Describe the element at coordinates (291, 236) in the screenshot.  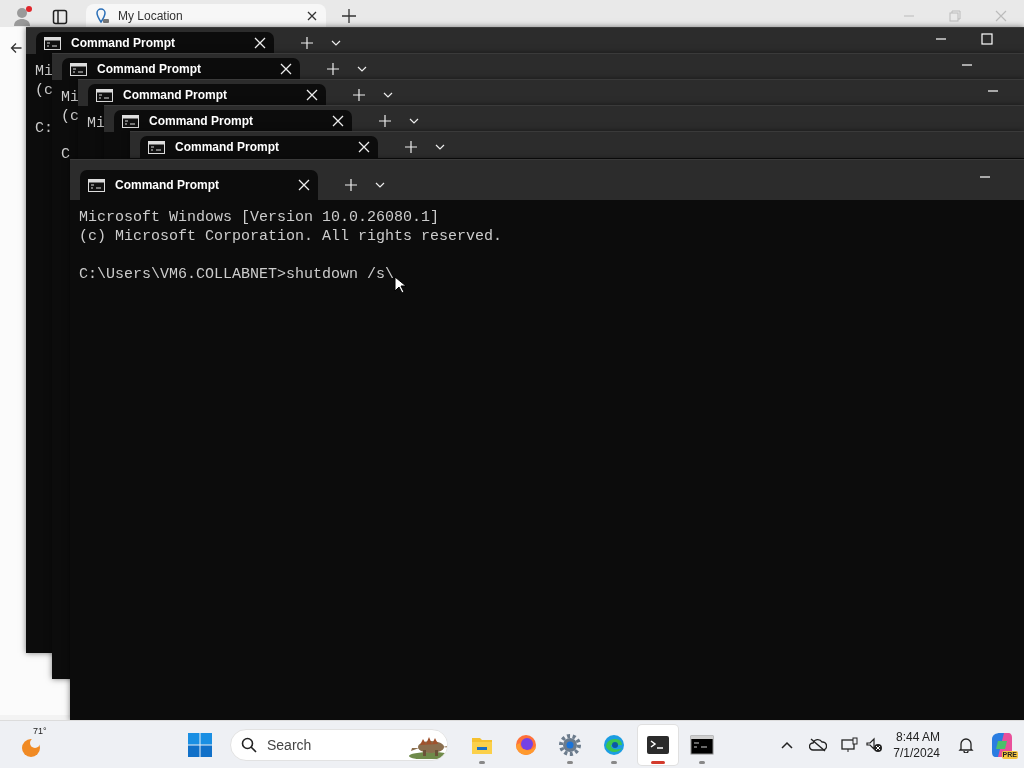
I see `console-line: (c) Microsoft Corporation. All rights reserved.` at that location.